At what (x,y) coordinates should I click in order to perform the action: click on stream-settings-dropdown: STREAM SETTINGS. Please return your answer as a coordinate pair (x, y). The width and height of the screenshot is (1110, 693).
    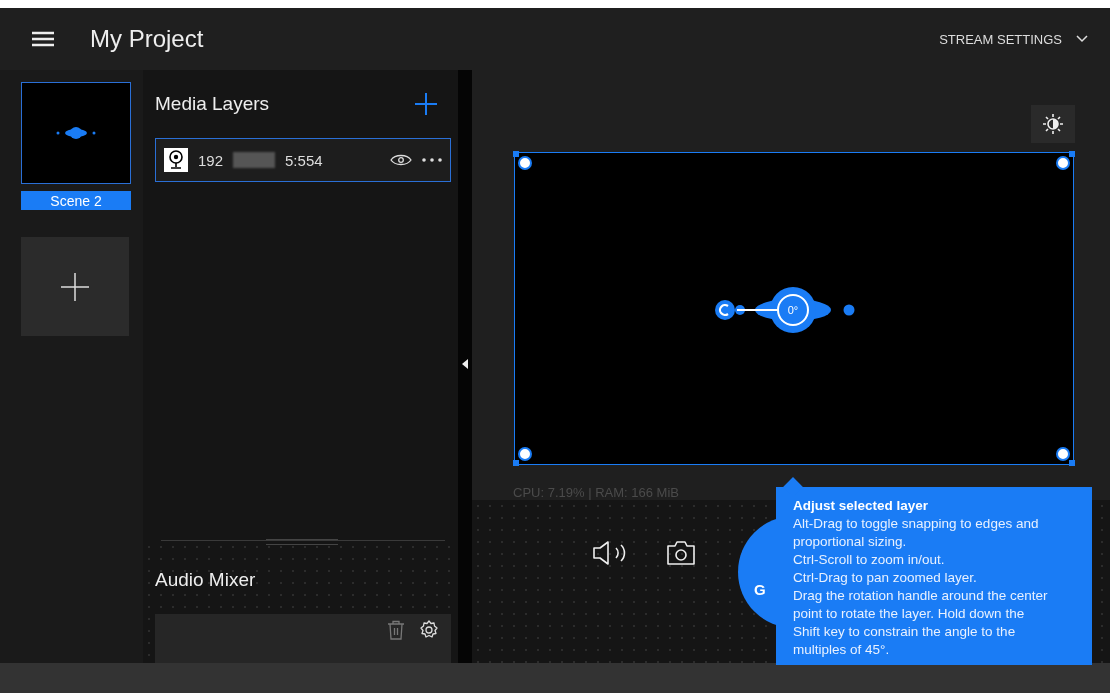
    Looking at the image, I should click on (1013, 39).